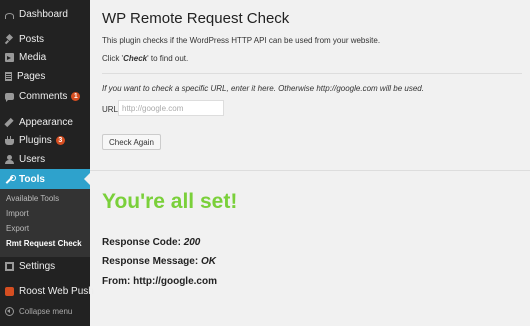 The width and height of the screenshot is (530, 326). I want to click on roost-icon, so click(9, 291).